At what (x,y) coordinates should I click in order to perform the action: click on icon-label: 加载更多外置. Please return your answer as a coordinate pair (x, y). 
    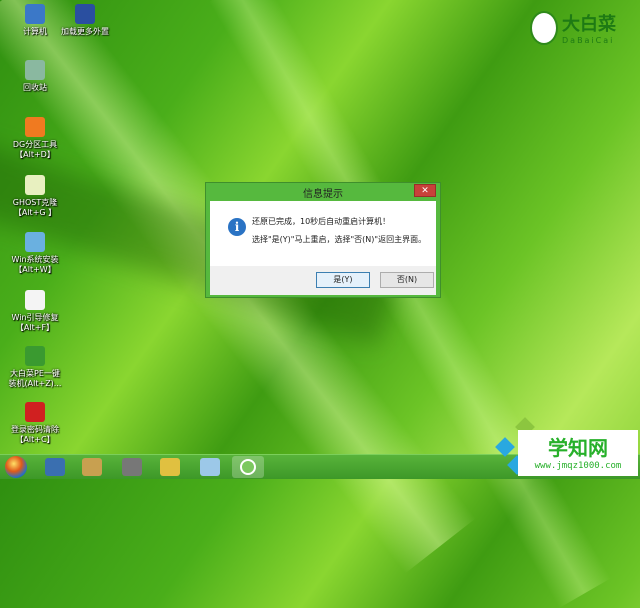
    Looking at the image, I should click on (85, 31).